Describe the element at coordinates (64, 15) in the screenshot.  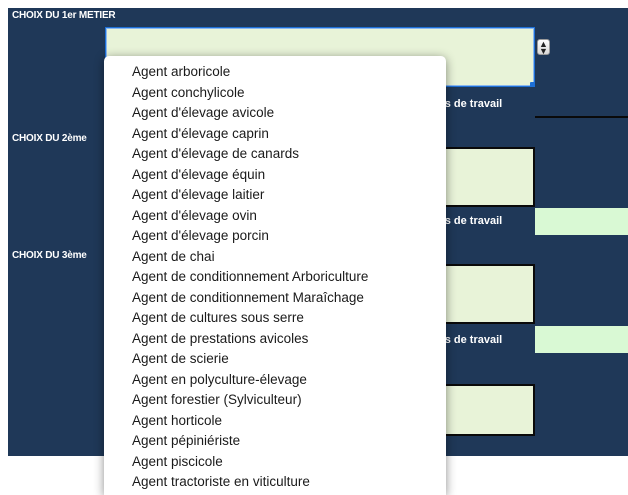
I see `section-1-title: CHOIX DU 1er METIER` at that location.